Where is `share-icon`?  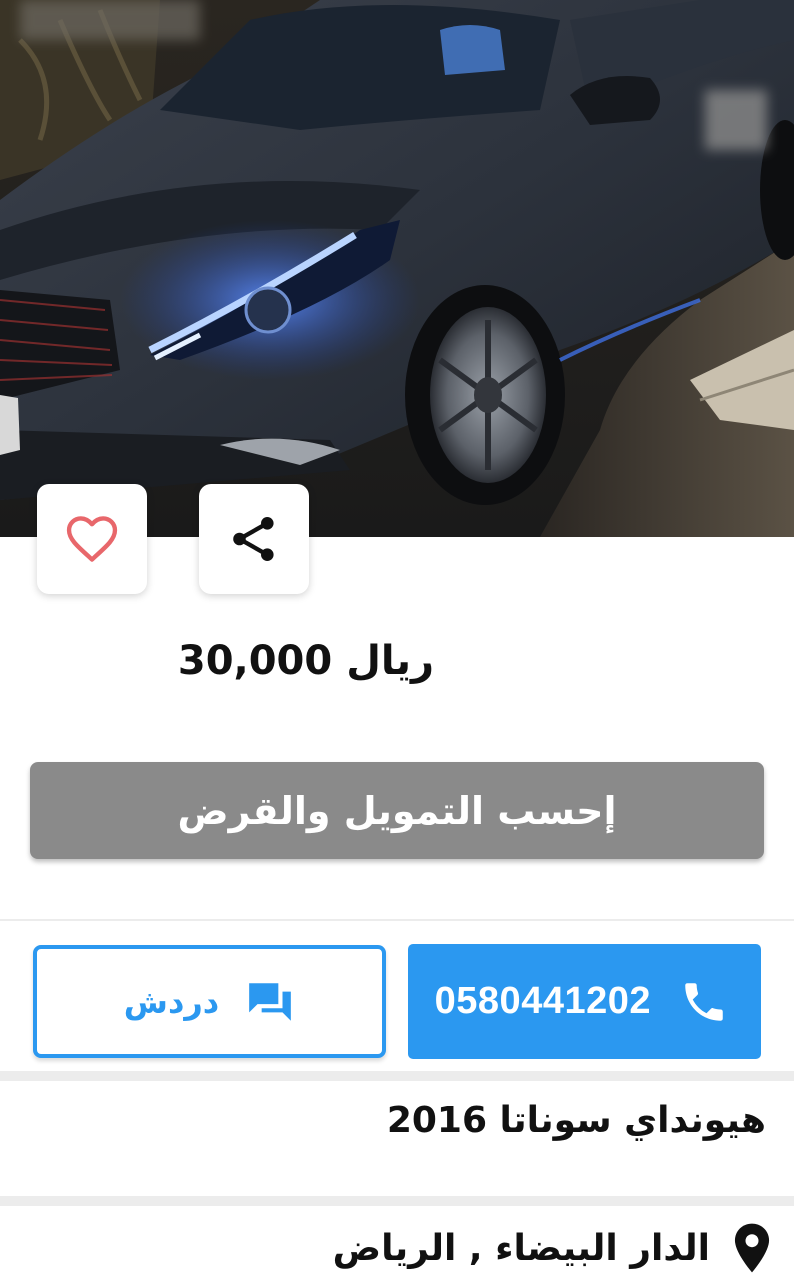 share-icon is located at coordinates (253, 539).